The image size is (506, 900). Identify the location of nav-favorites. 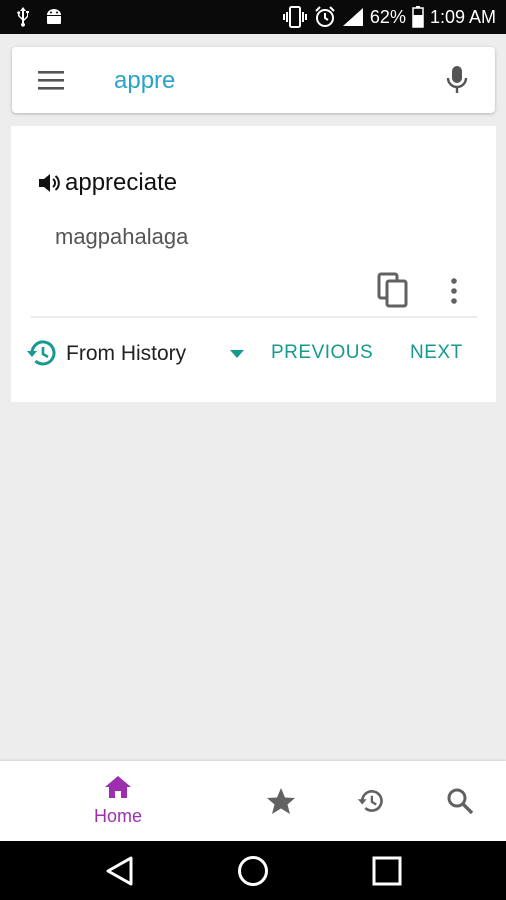
(281, 803).